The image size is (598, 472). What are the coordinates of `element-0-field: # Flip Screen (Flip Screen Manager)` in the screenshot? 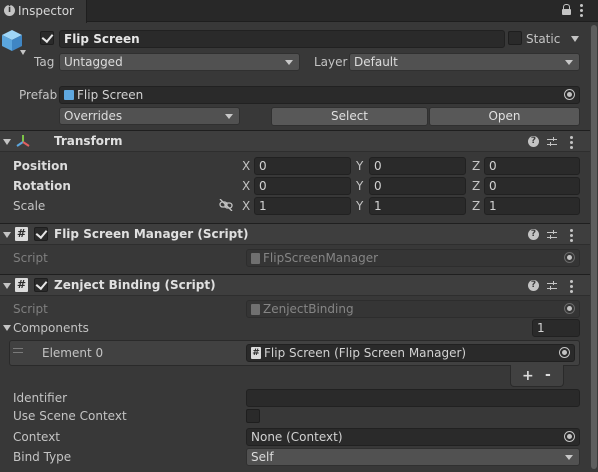 It's located at (410, 353).